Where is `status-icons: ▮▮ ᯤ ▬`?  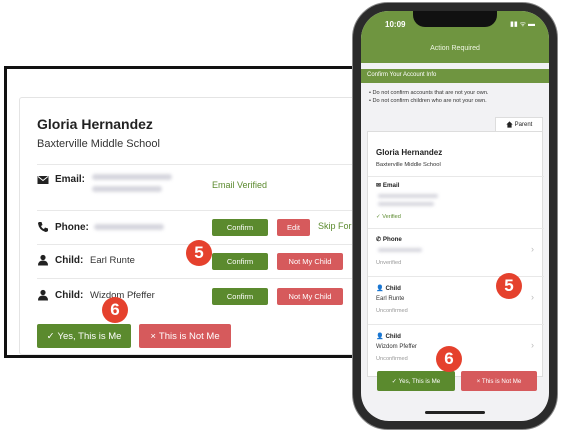
status-icons: ▮▮ ᯤ ▬ is located at coordinates (522, 24).